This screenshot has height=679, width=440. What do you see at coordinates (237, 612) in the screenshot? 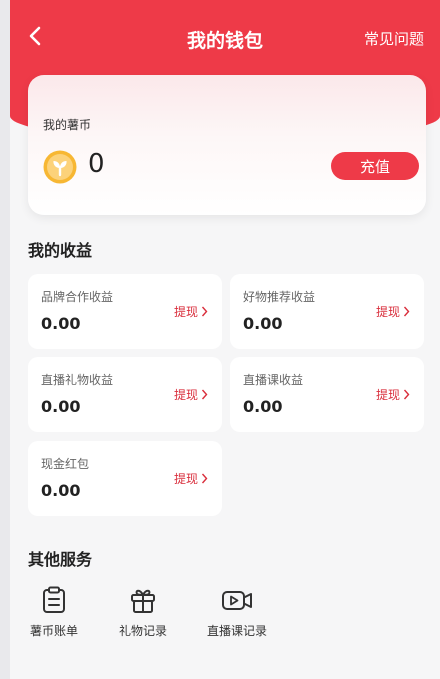
I see `service-live-course-records: 直播课记录` at bounding box center [237, 612].